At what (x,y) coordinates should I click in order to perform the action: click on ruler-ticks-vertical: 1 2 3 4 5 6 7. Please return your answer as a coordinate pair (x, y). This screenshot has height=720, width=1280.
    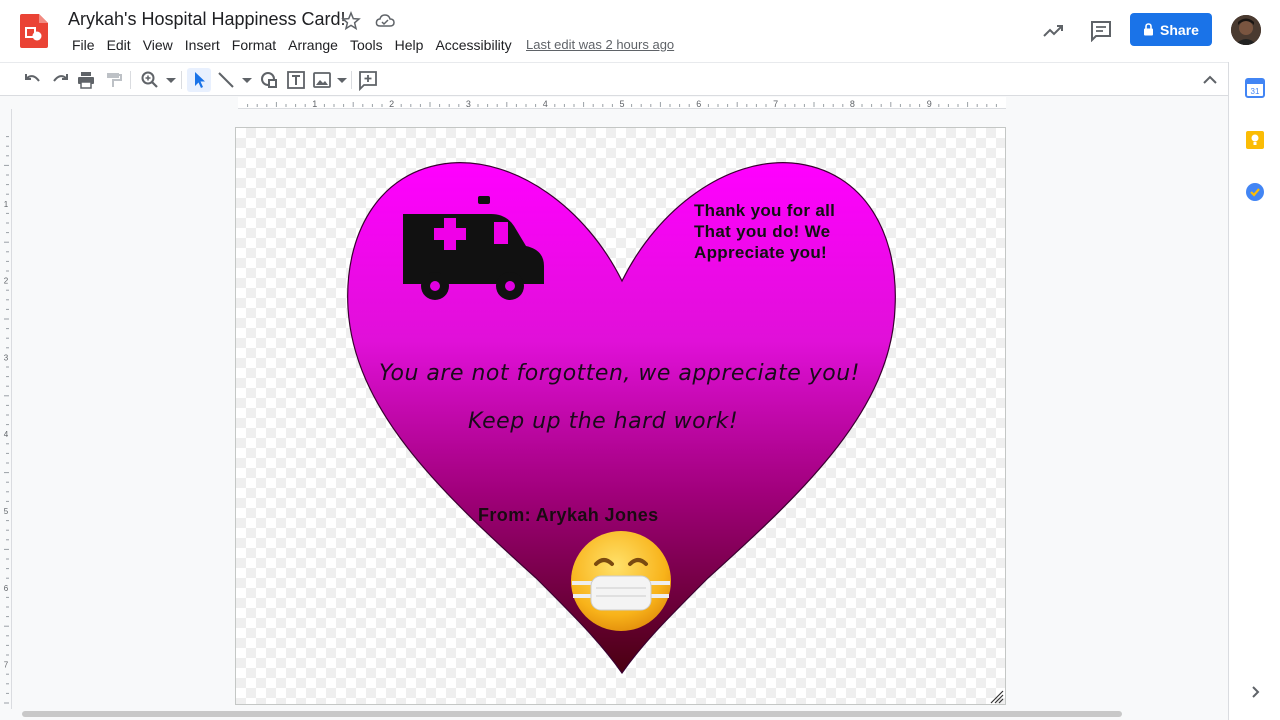
    Looking at the image, I should click on (6, 420).